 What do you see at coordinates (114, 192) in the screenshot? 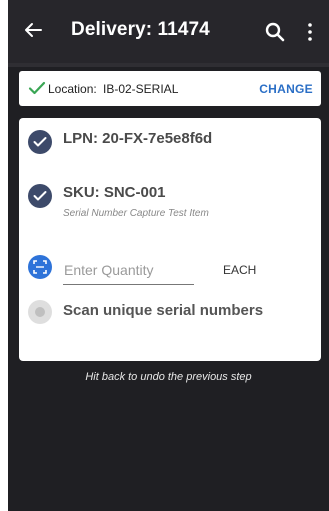
I see `sku-step-label: SKU: SNC-001` at bounding box center [114, 192].